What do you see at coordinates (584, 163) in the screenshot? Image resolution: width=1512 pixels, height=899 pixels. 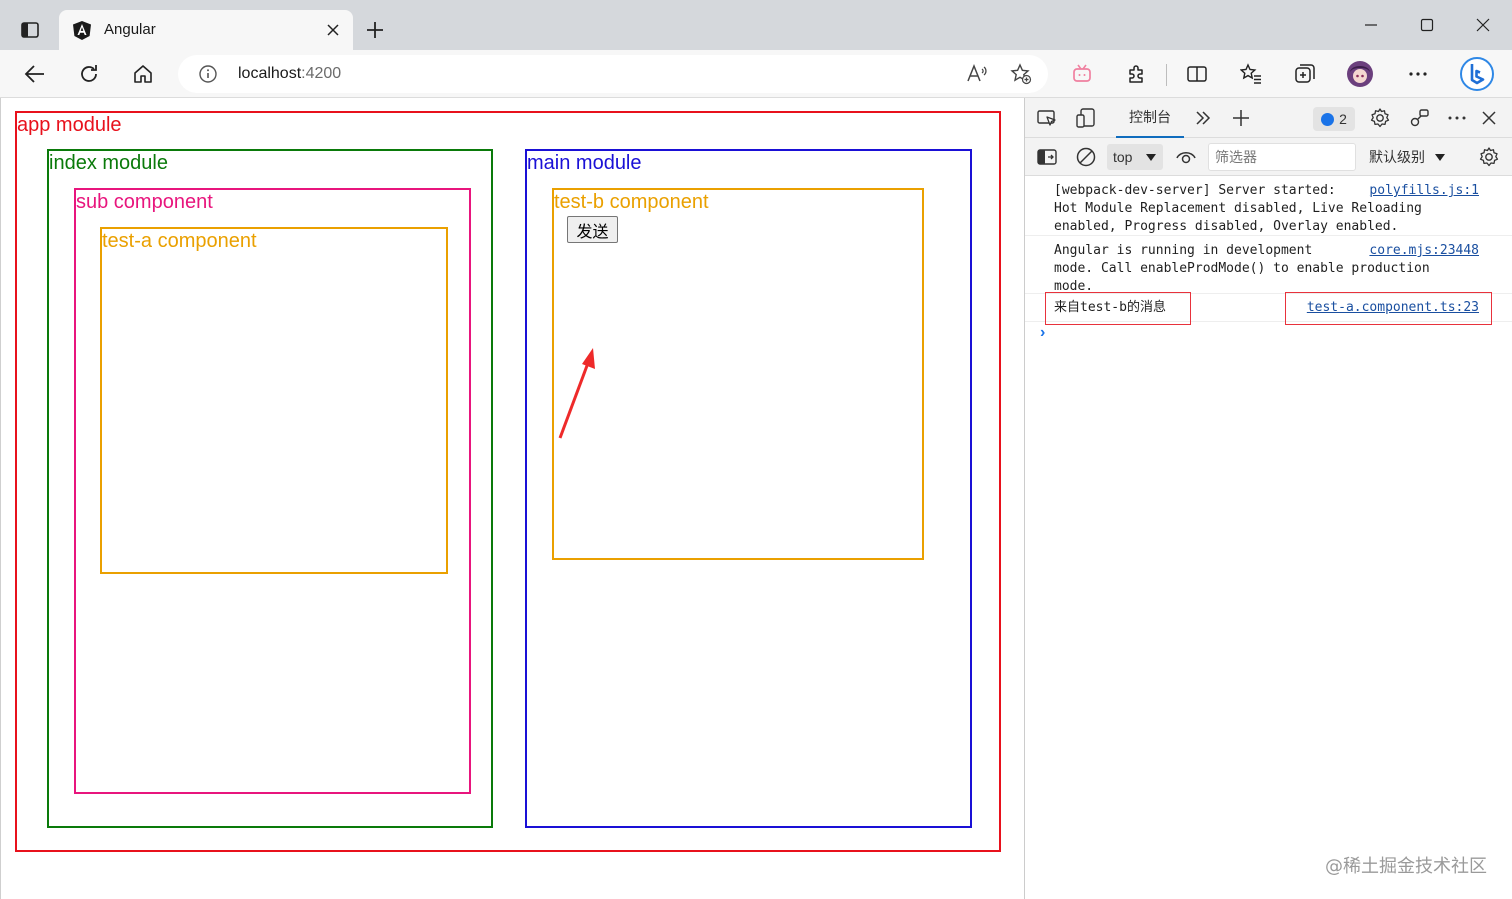 I see `main-module-label: main module` at bounding box center [584, 163].